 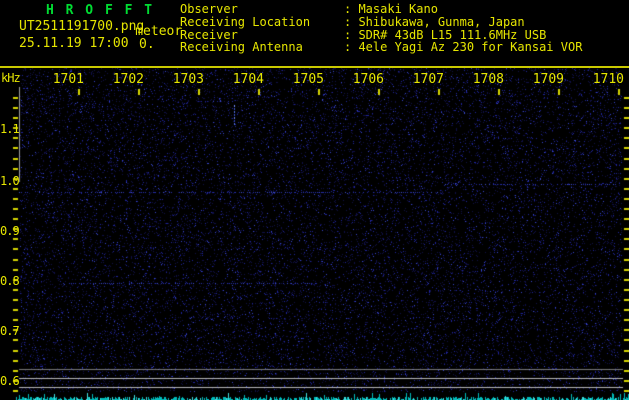 What do you see at coordinates (74, 43) in the screenshot?
I see `datetime-label: 25.11.19 17:00` at bounding box center [74, 43].